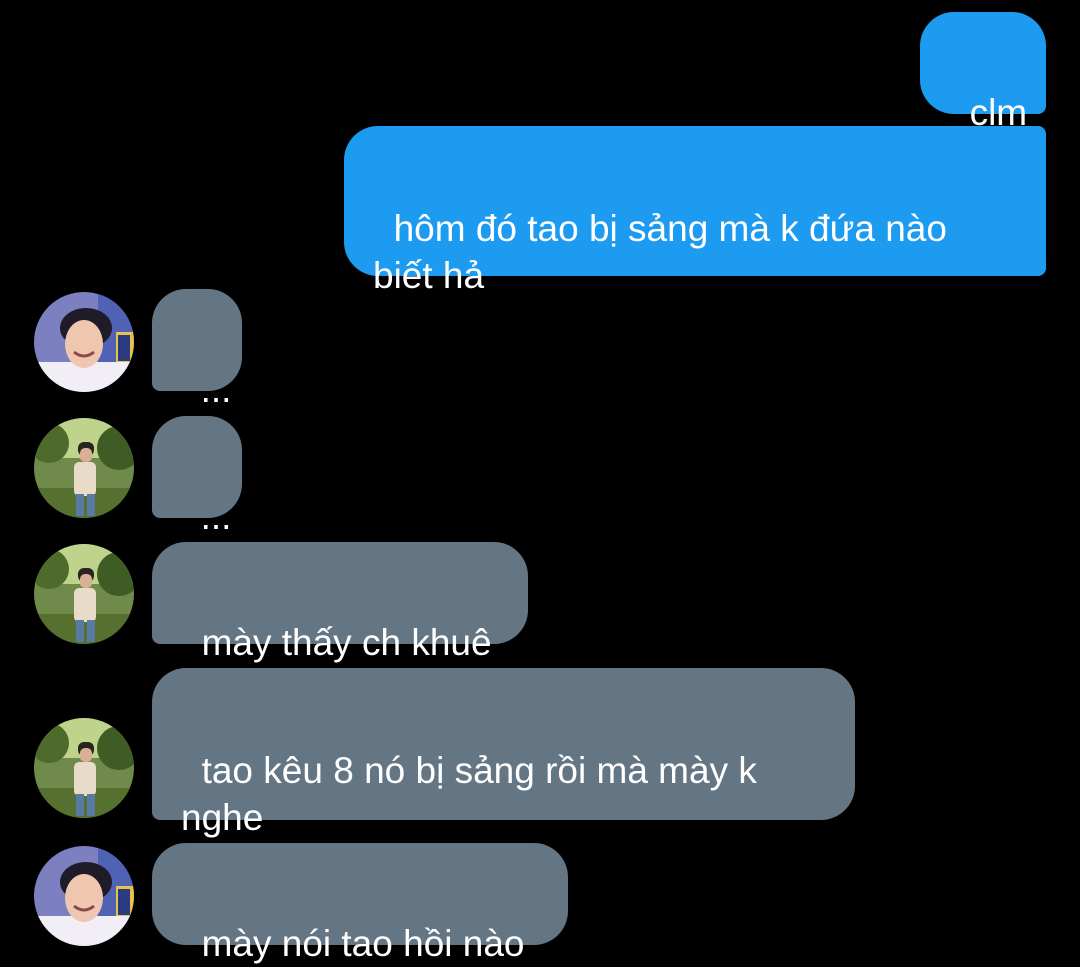 The height and width of the screenshot is (967, 1080). Describe the element at coordinates (346, 642) in the screenshot. I see `message-text: mày thấy ch khuê` at that location.